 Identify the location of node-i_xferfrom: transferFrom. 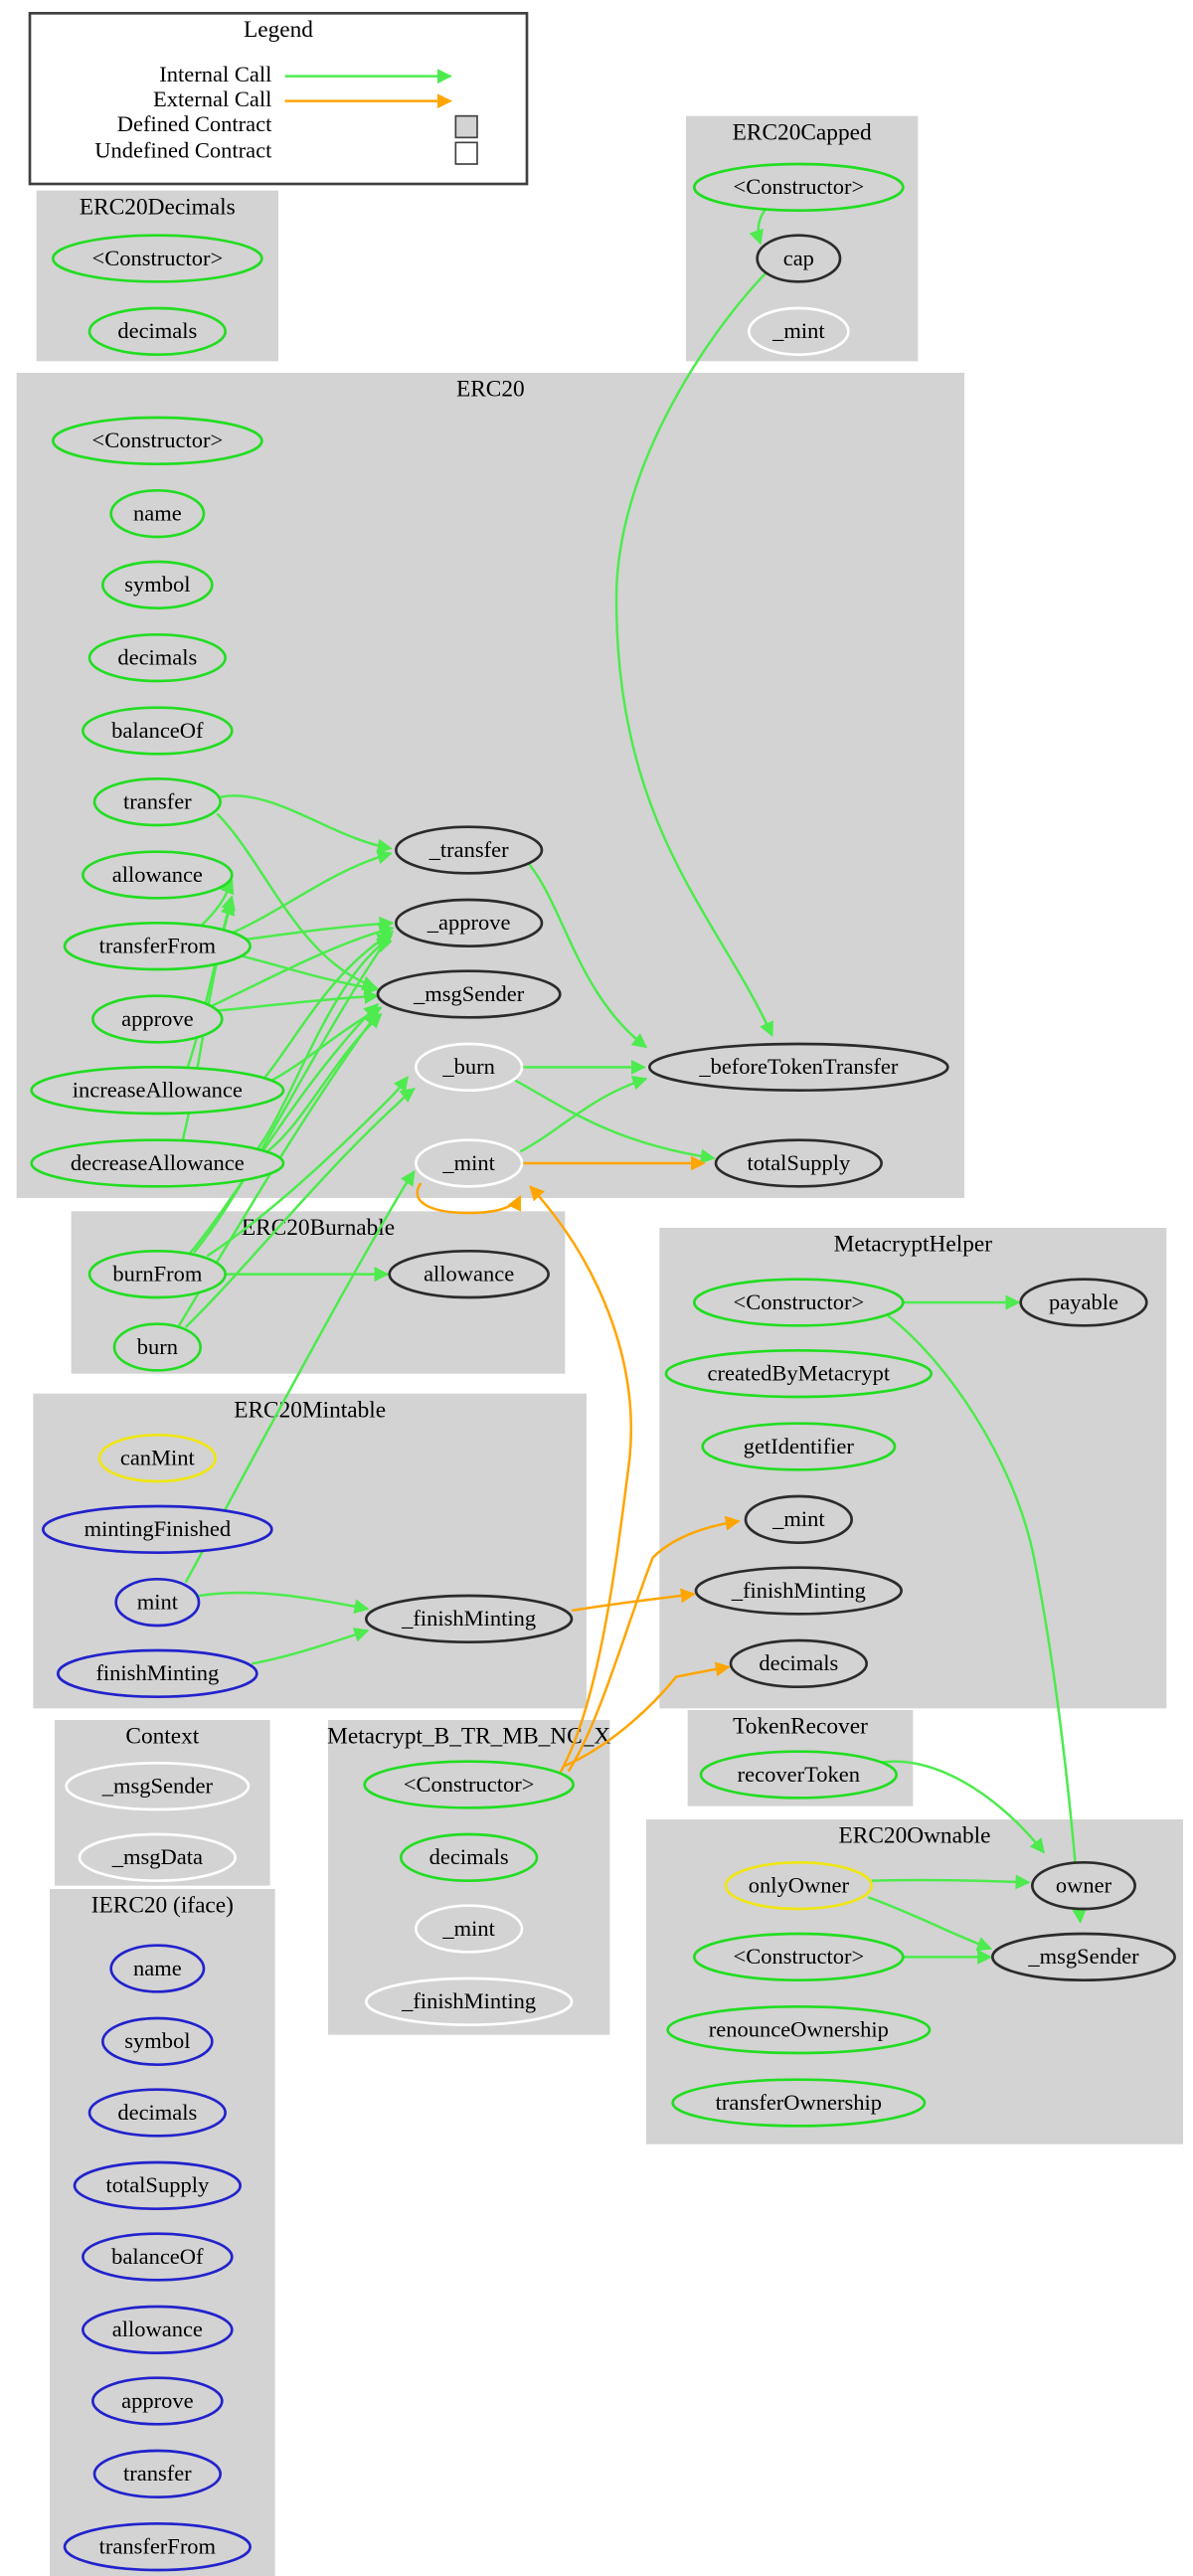
(158, 2547).